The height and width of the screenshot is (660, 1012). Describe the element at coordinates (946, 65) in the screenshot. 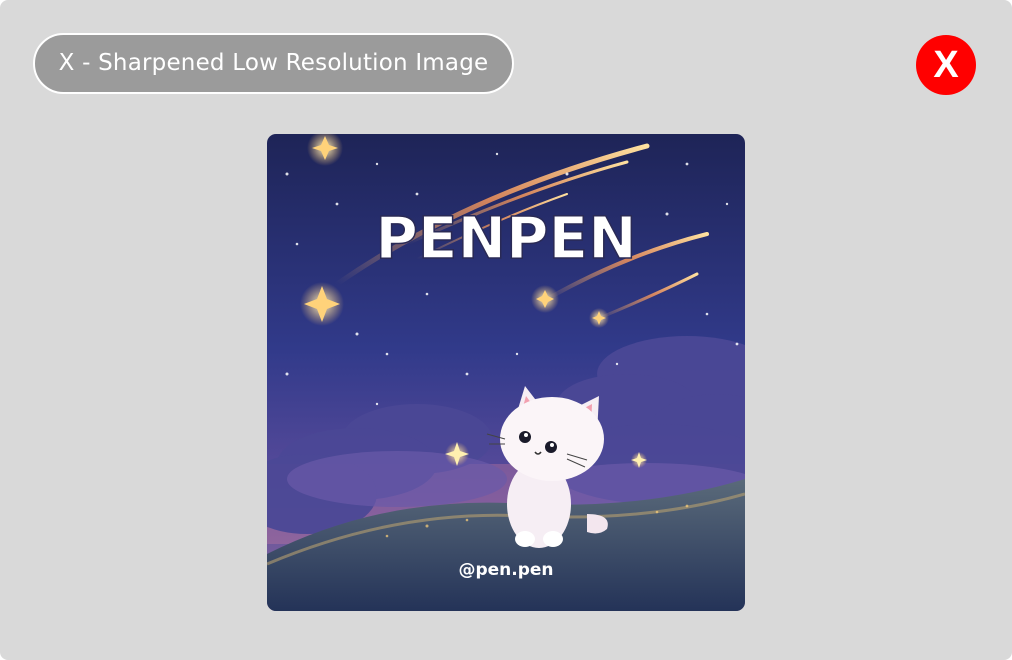

I see `close-button: X` at that location.